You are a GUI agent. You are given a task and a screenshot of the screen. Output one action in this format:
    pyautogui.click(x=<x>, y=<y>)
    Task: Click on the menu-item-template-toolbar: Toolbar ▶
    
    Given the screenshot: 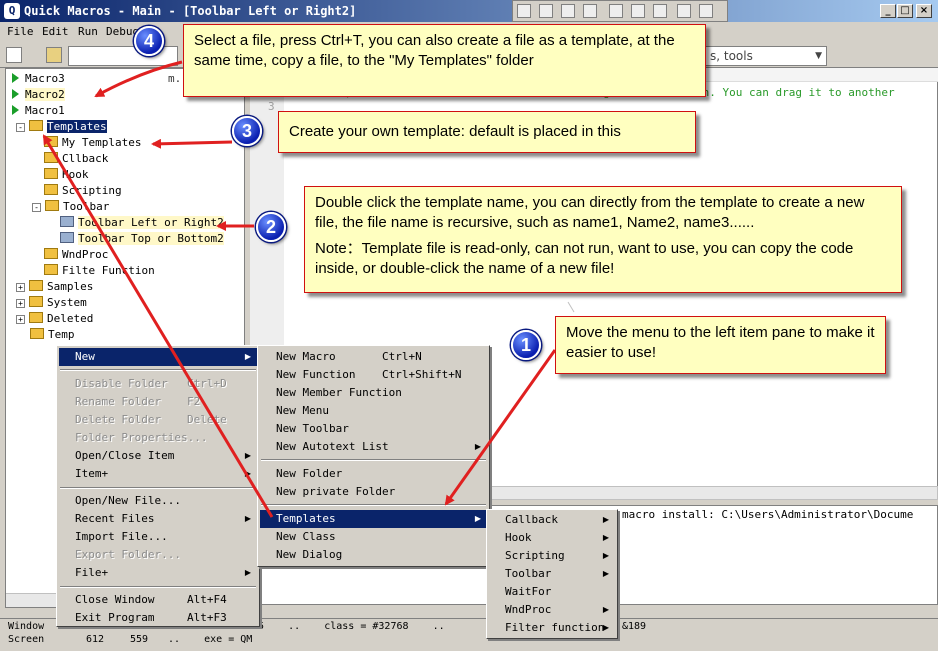 What is the action you would take?
    pyautogui.click(x=552, y=574)
    